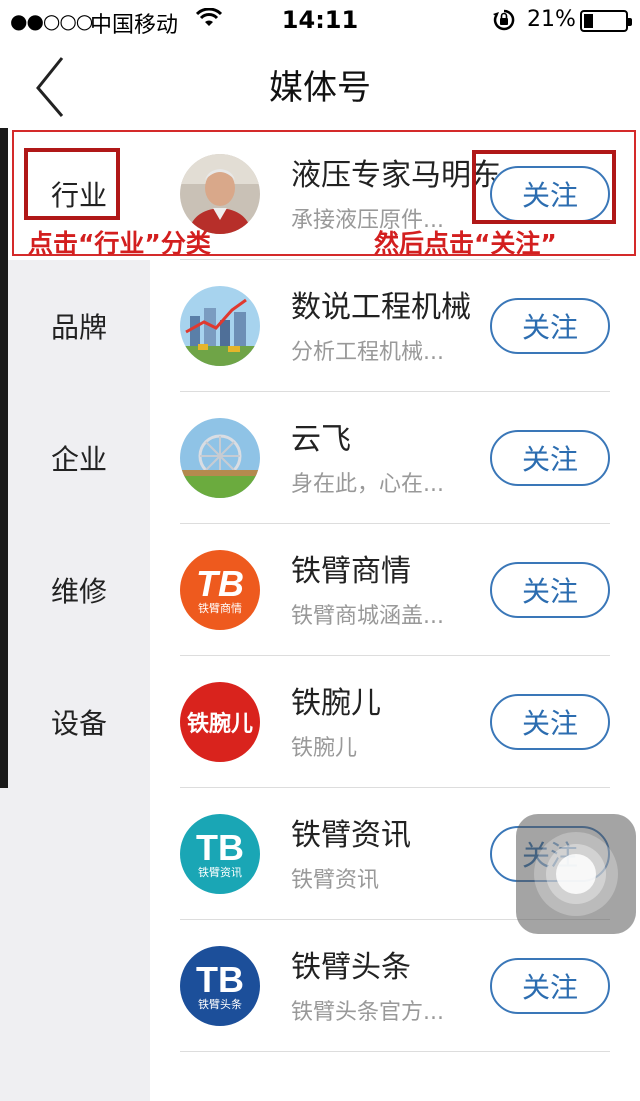  Describe the element at coordinates (351, 967) in the screenshot. I see `account-name: 铁臂头条` at that location.